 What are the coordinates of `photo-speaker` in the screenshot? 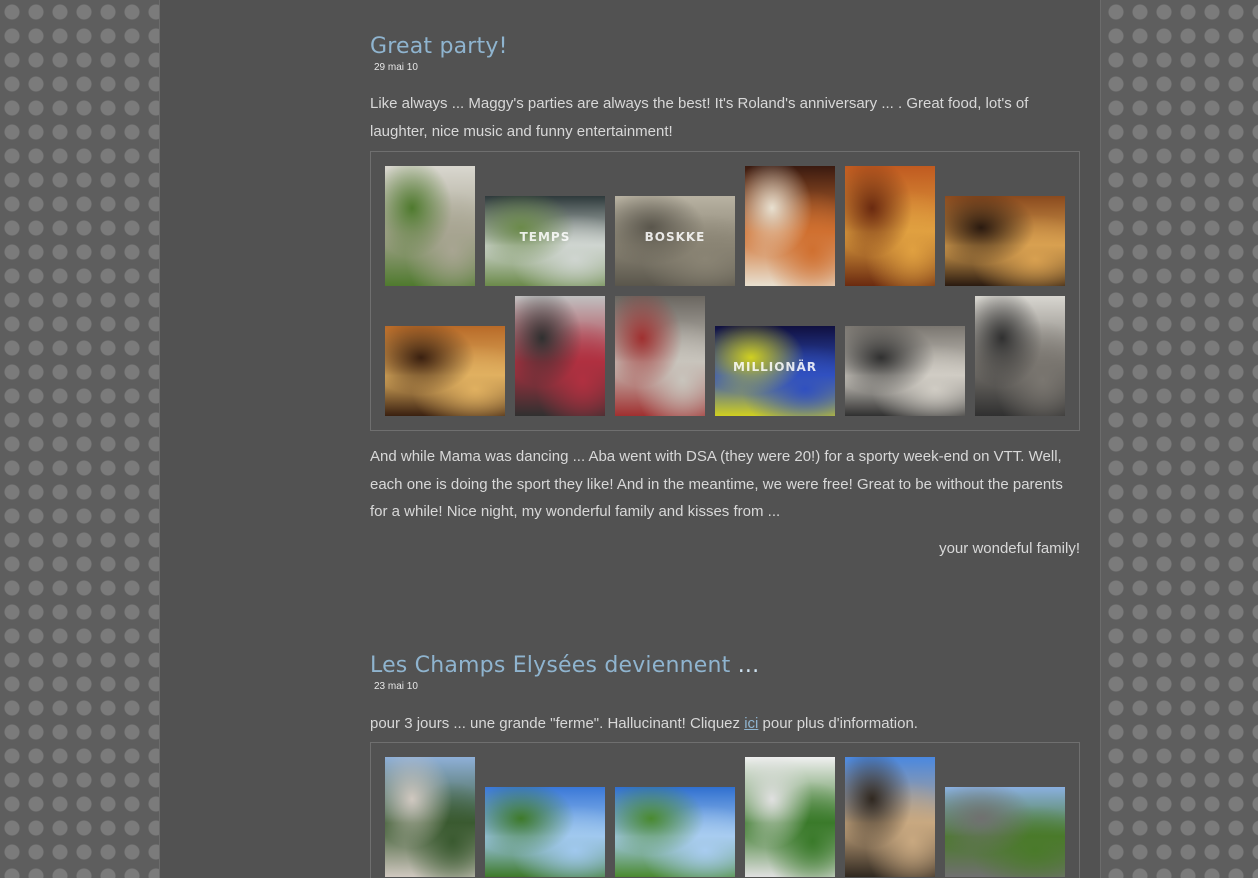 It's located at (560, 356).